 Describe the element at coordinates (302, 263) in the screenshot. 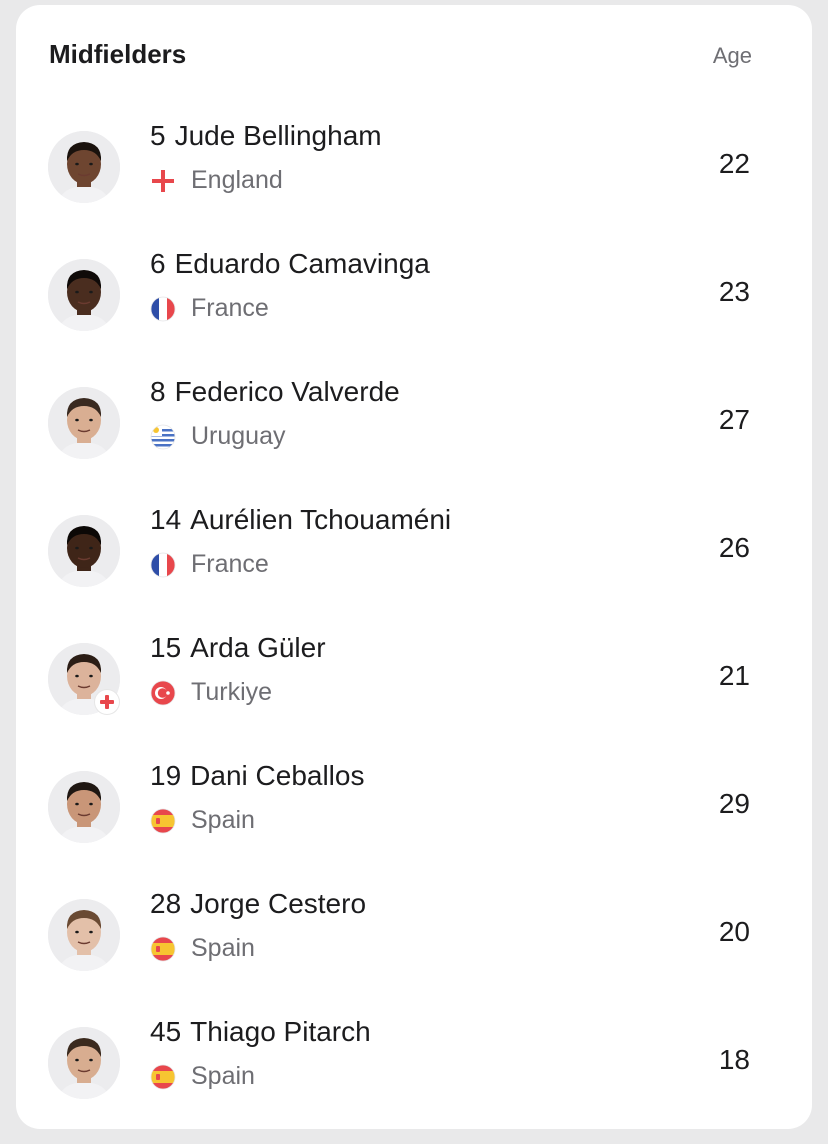

I see `player-name: Eduardo Camavinga` at that location.